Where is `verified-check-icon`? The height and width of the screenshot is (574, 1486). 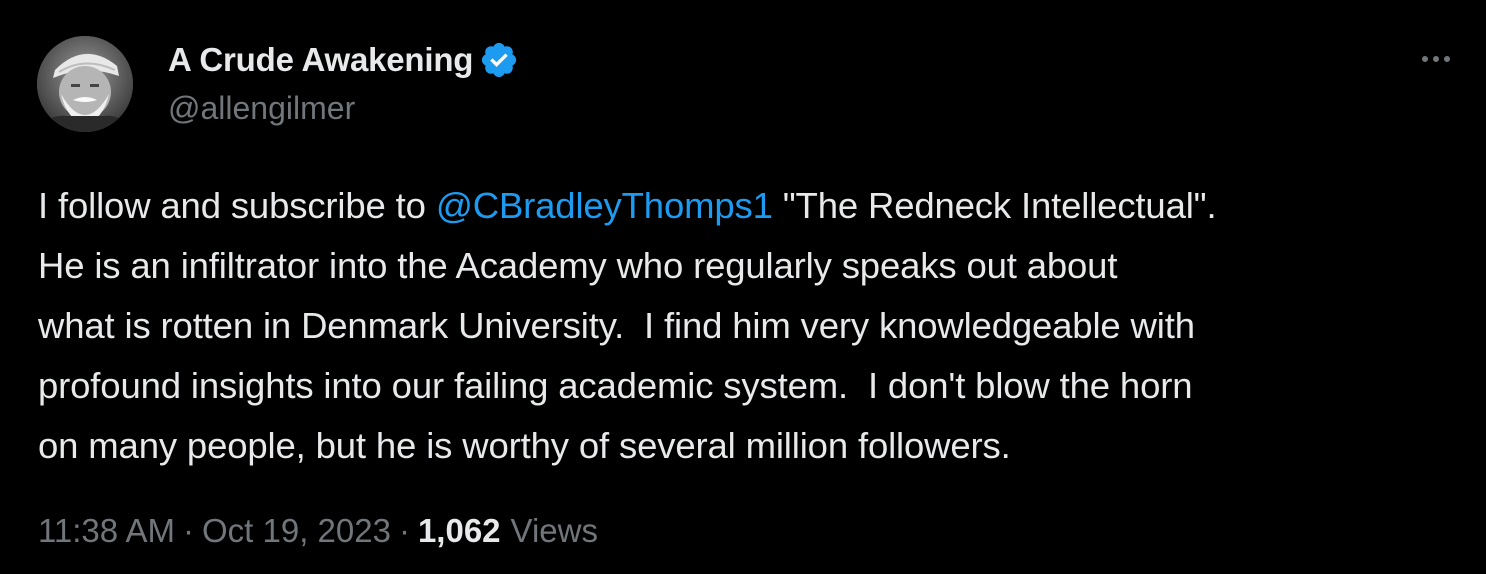
verified-check-icon is located at coordinates (499, 60).